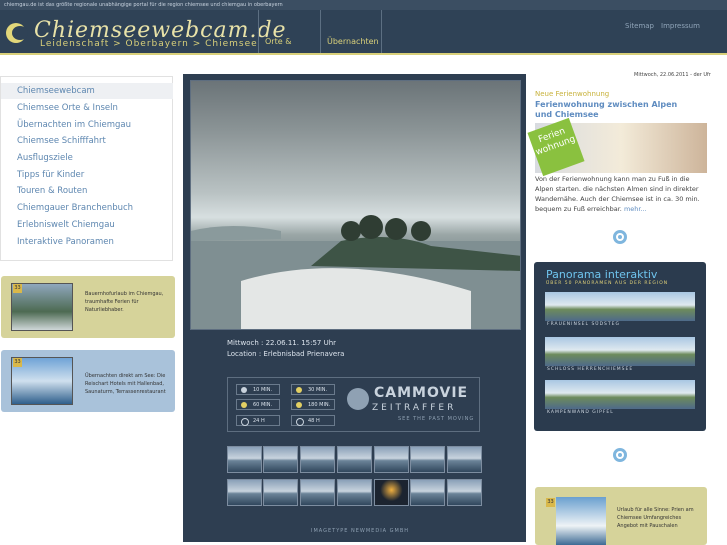 This screenshot has height=545, width=727. I want to click on breadcrumb: Leidenschaft > Oberbayern > Chiemsee, so click(149, 44).